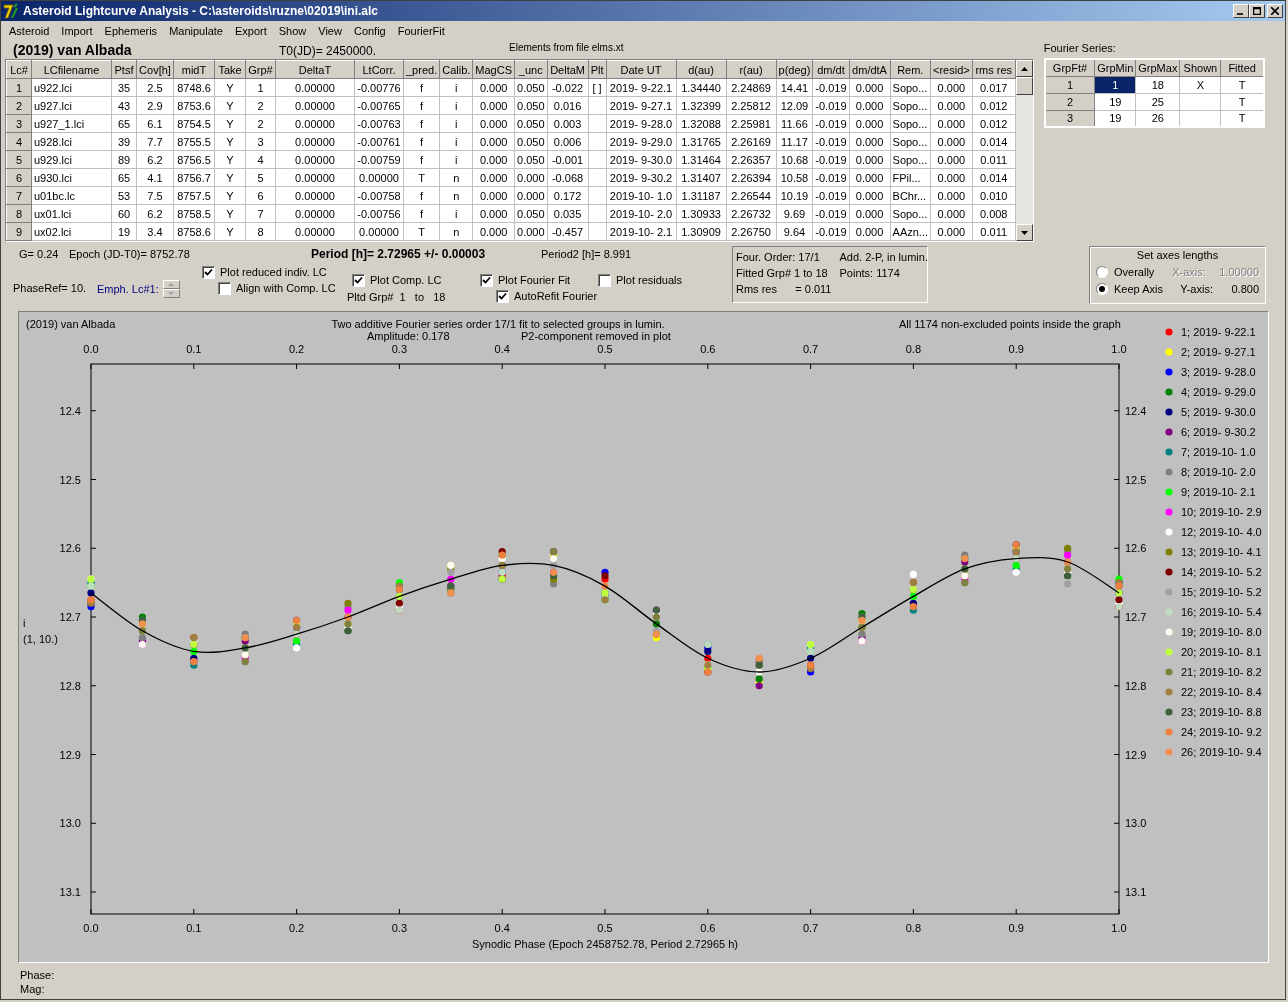  What do you see at coordinates (379, 69) in the screenshot?
I see `column-header: LtCorr.` at bounding box center [379, 69].